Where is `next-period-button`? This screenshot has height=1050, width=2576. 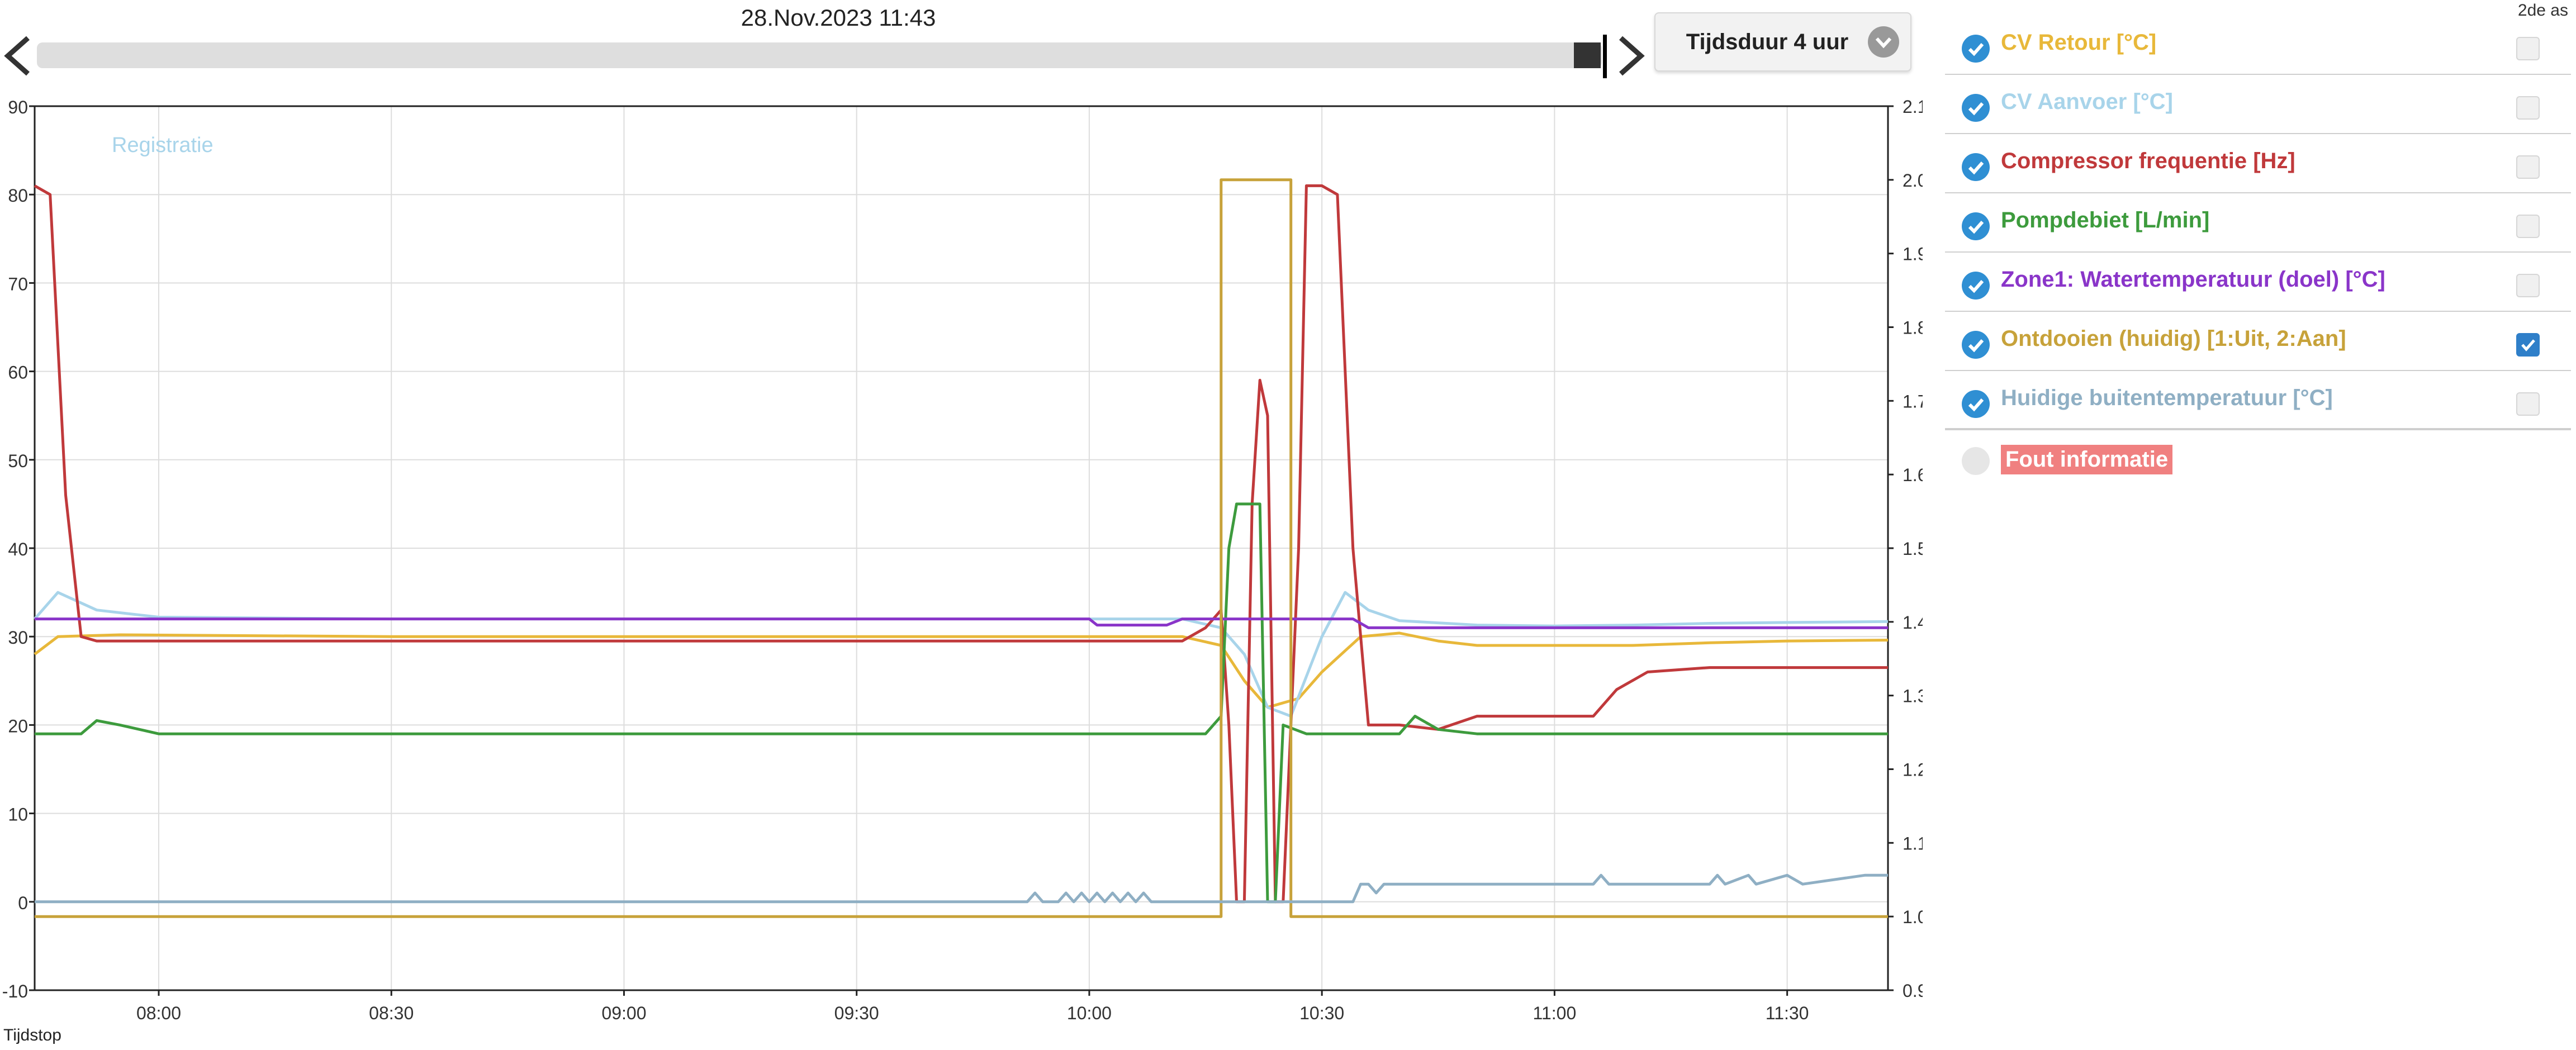
next-period-button is located at coordinates (1629, 56).